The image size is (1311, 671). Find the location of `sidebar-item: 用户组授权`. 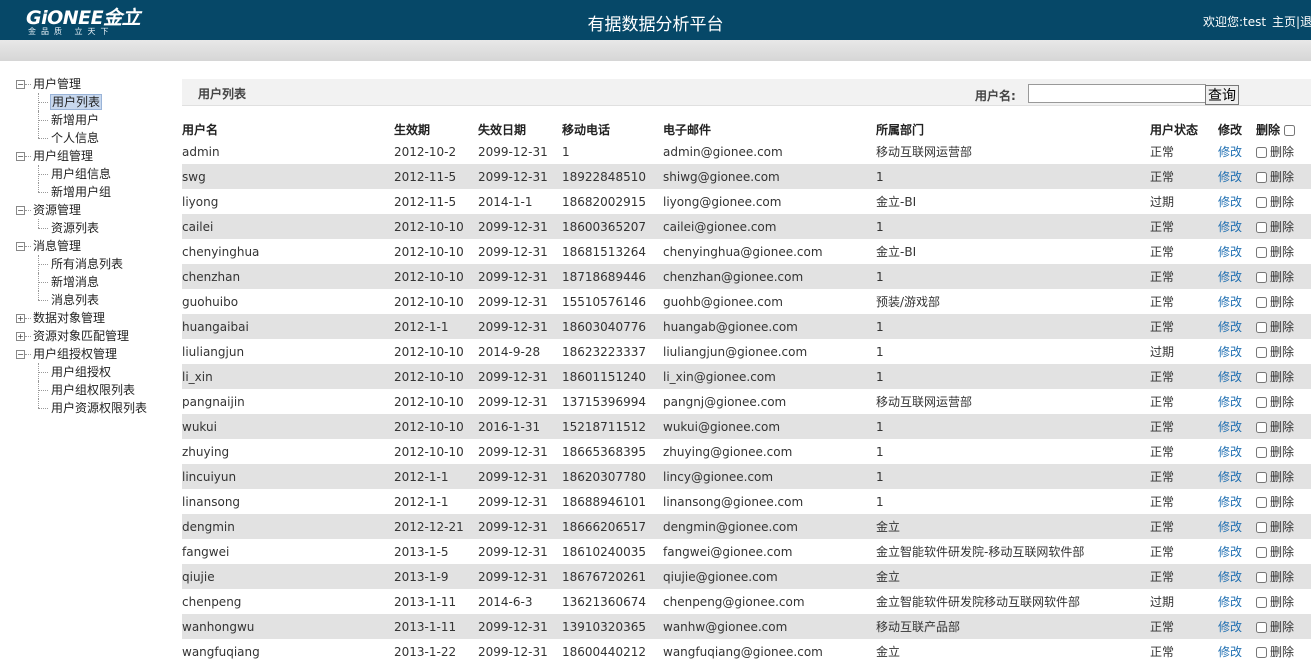

sidebar-item: 用户组授权 is located at coordinates (94, 372).